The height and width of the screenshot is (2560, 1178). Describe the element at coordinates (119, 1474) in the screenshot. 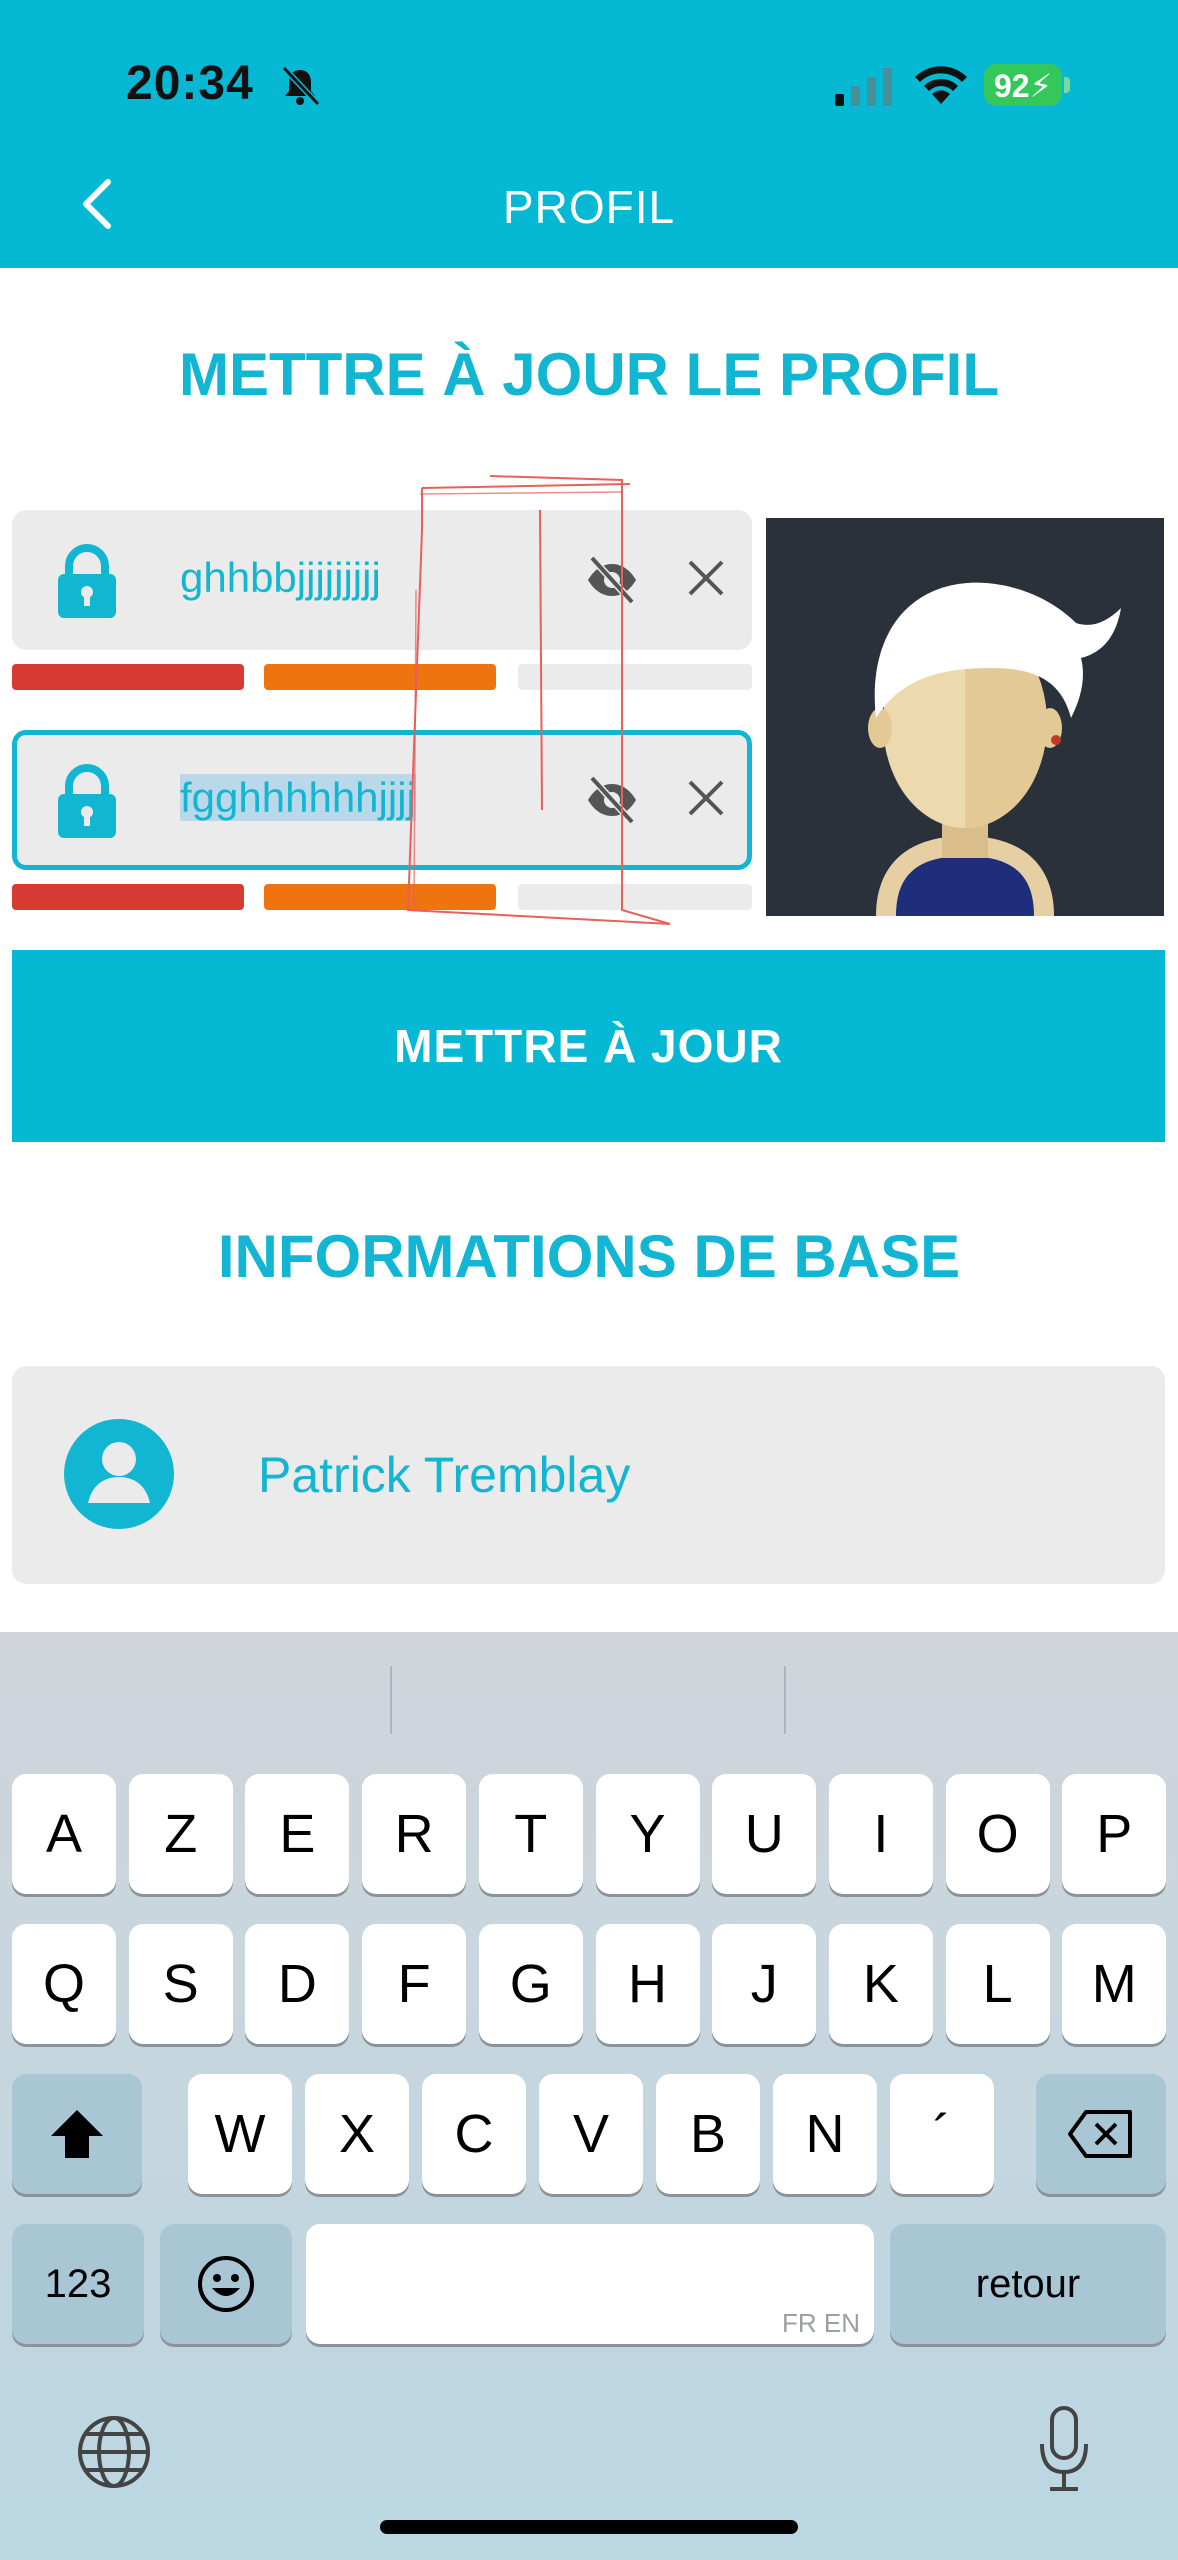

I see `user-icon` at that location.